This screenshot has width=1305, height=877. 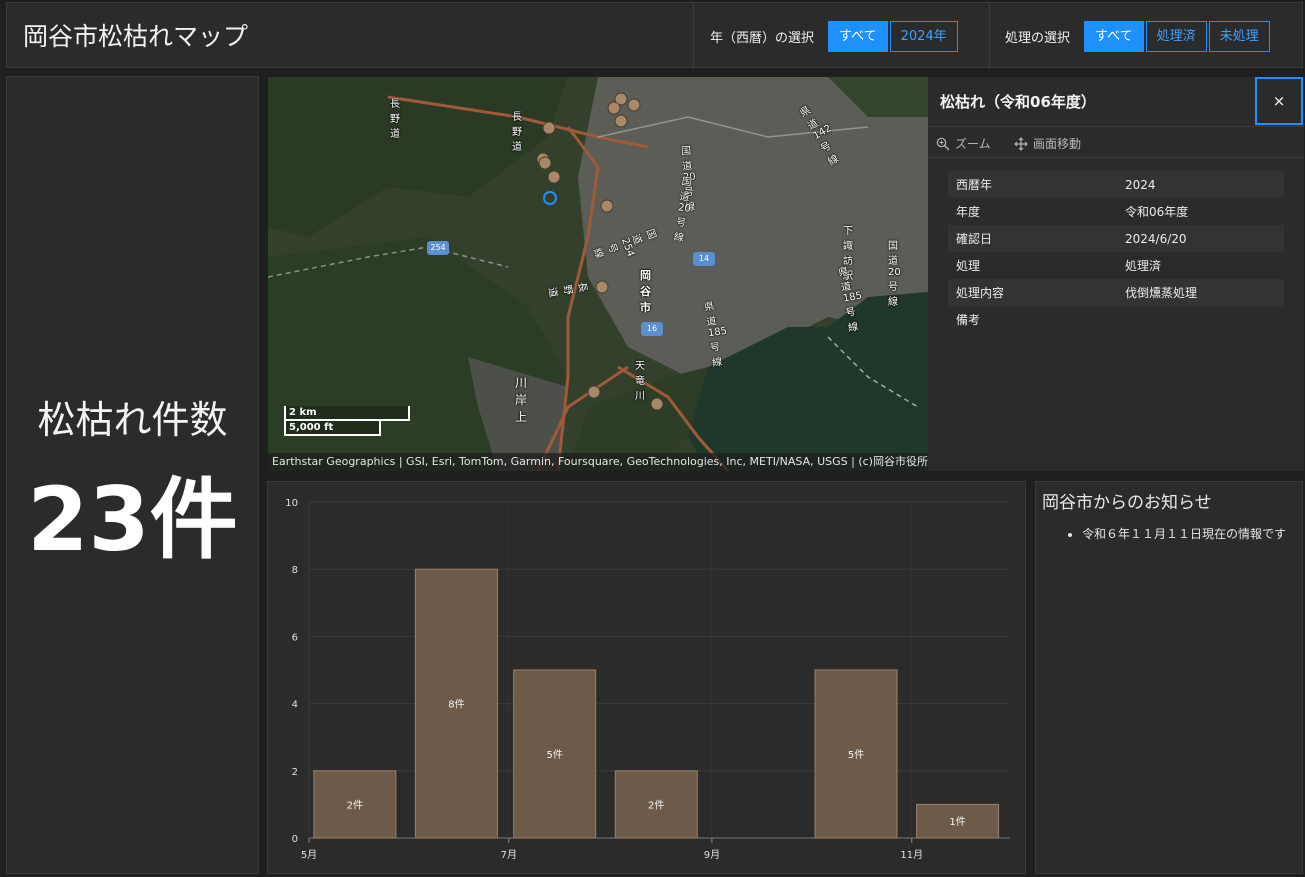 I want to click on y-tick-label: 4, so click(x=295, y=705).